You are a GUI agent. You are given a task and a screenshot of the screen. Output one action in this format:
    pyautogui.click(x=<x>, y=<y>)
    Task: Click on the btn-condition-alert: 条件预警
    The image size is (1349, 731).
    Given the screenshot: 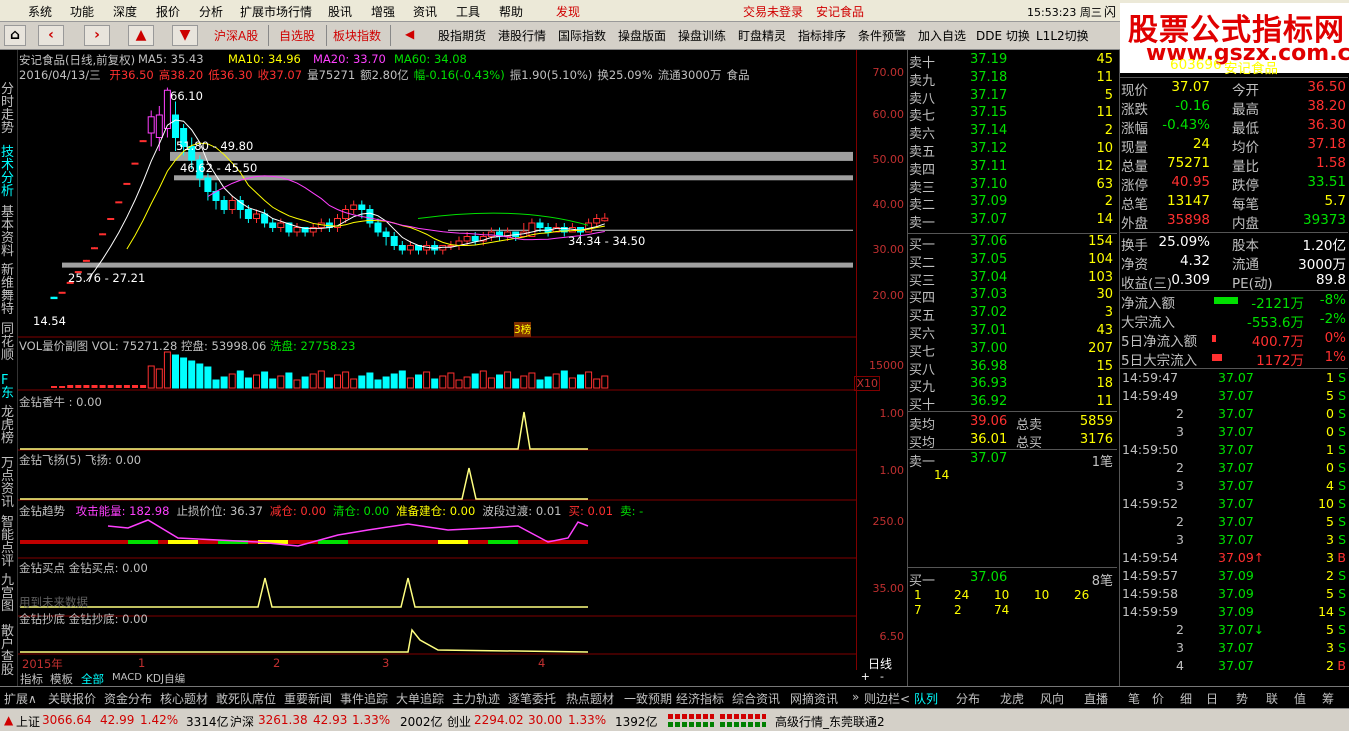 What is the action you would take?
    pyautogui.click(x=882, y=35)
    